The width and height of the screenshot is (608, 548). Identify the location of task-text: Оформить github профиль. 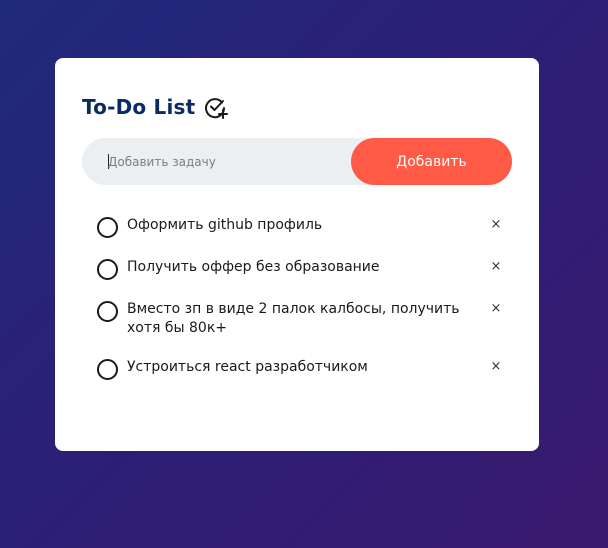
(225, 225).